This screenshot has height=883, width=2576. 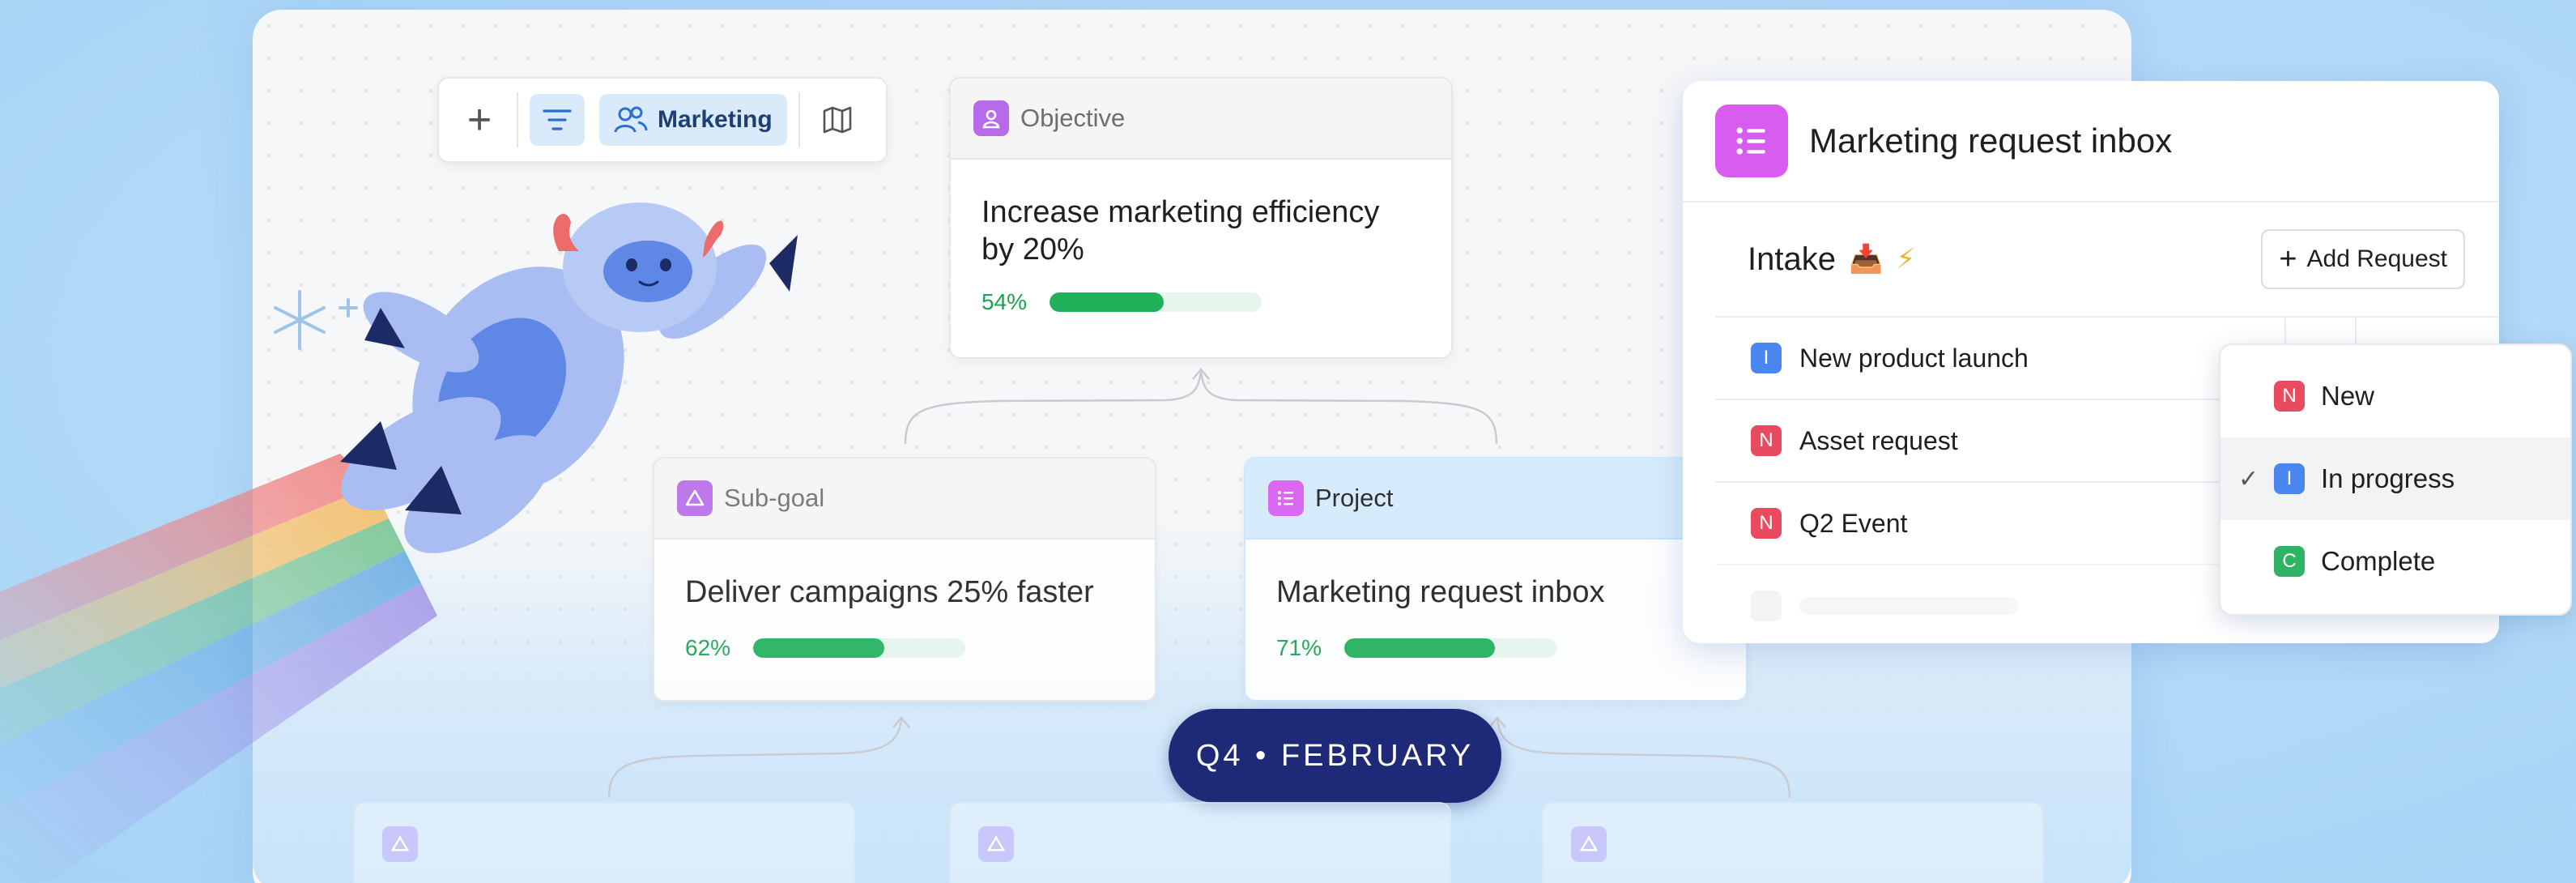 What do you see at coordinates (1866, 259) in the screenshot?
I see `inbox-tray-icon: 📥` at bounding box center [1866, 259].